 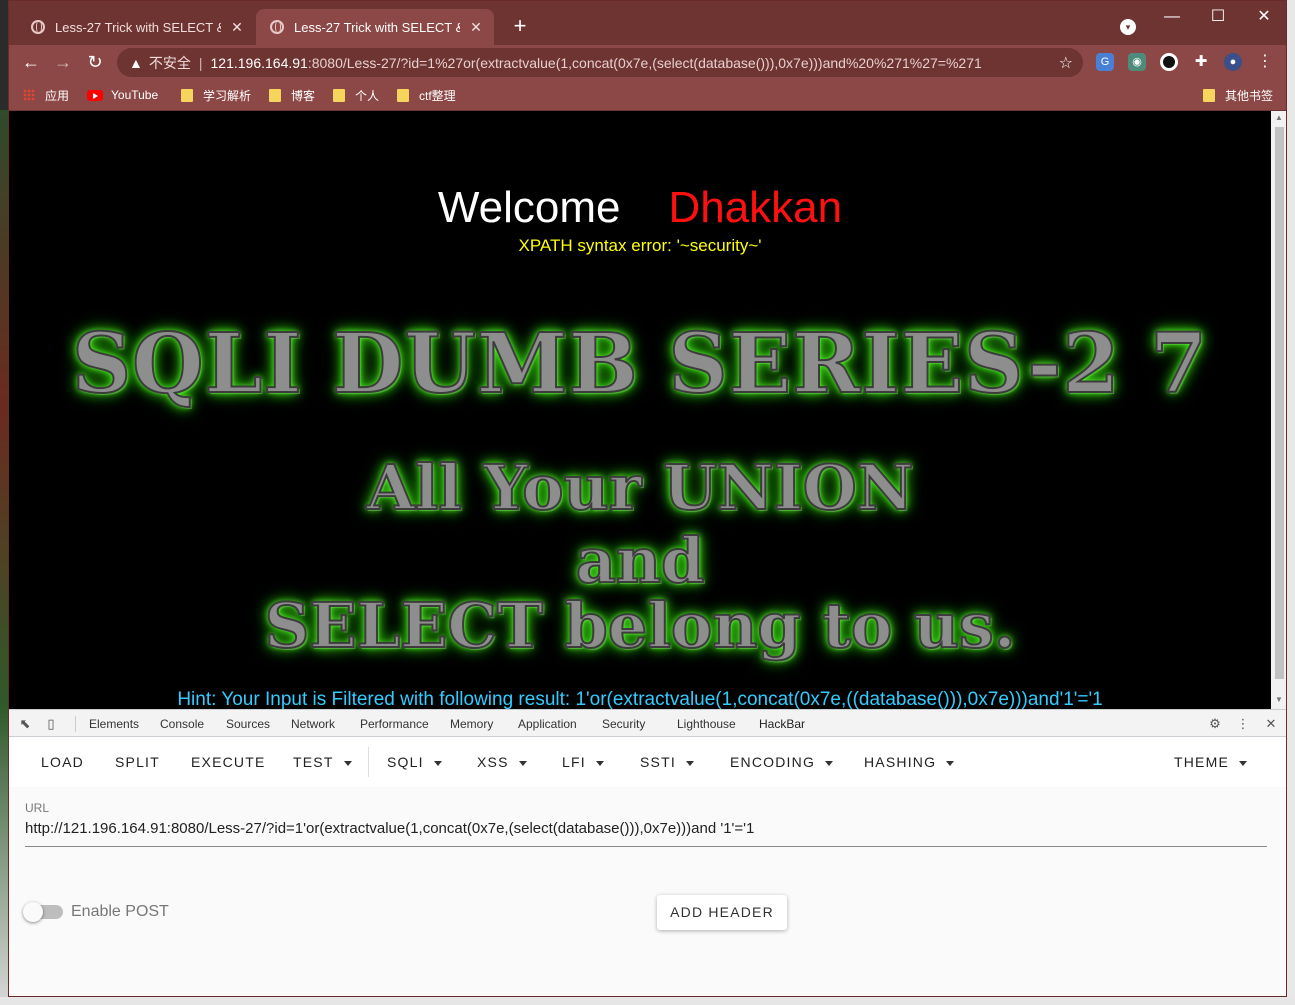 What do you see at coordinates (1279, 403) in the screenshot?
I see `scrollbar-thumb` at bounding box center [1279, 403].